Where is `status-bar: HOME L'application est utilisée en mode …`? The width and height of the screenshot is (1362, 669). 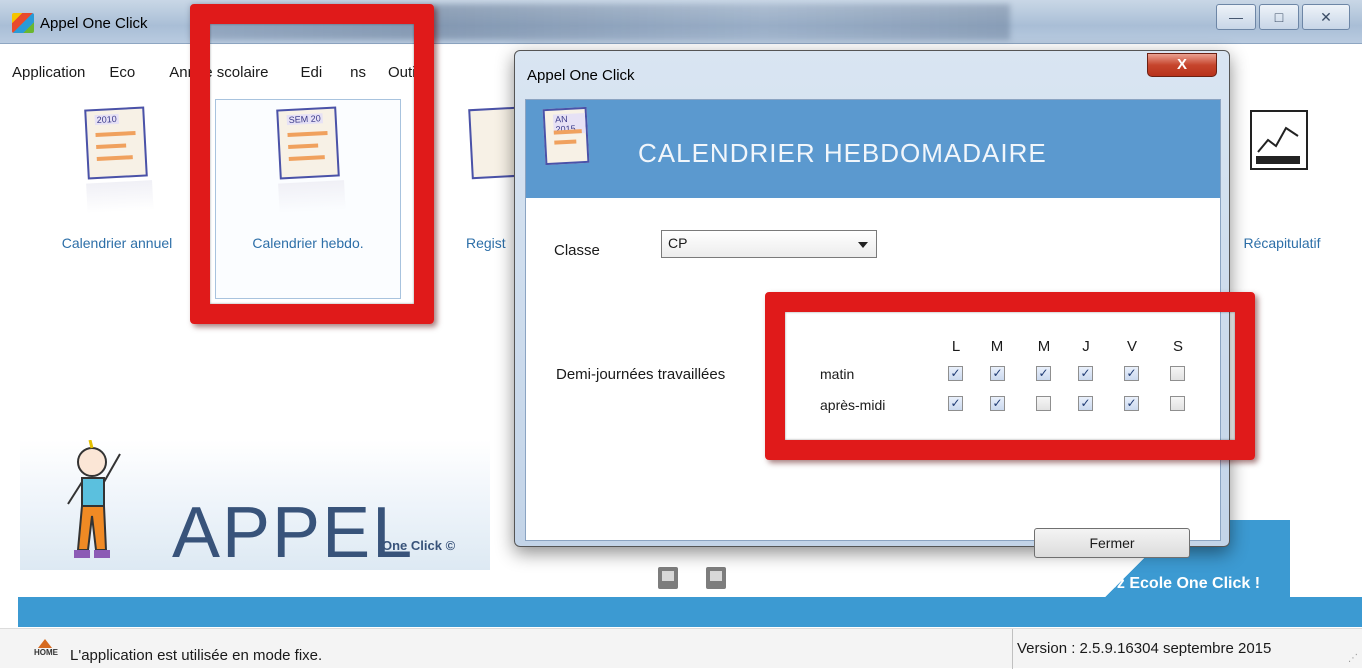 status-bar: HOME L'application est utilisée en mode … is located at coordinates (681, 648).